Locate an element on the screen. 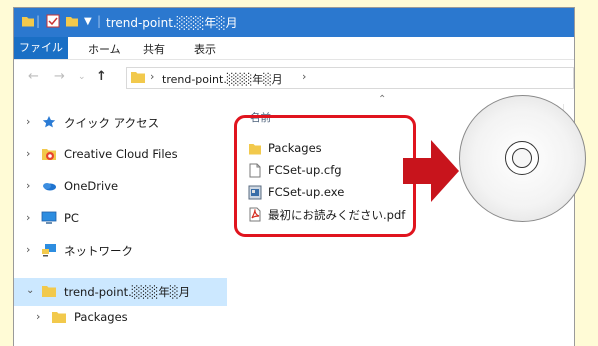  back-arrow-icon: ← is located at coordinates (33, 76).